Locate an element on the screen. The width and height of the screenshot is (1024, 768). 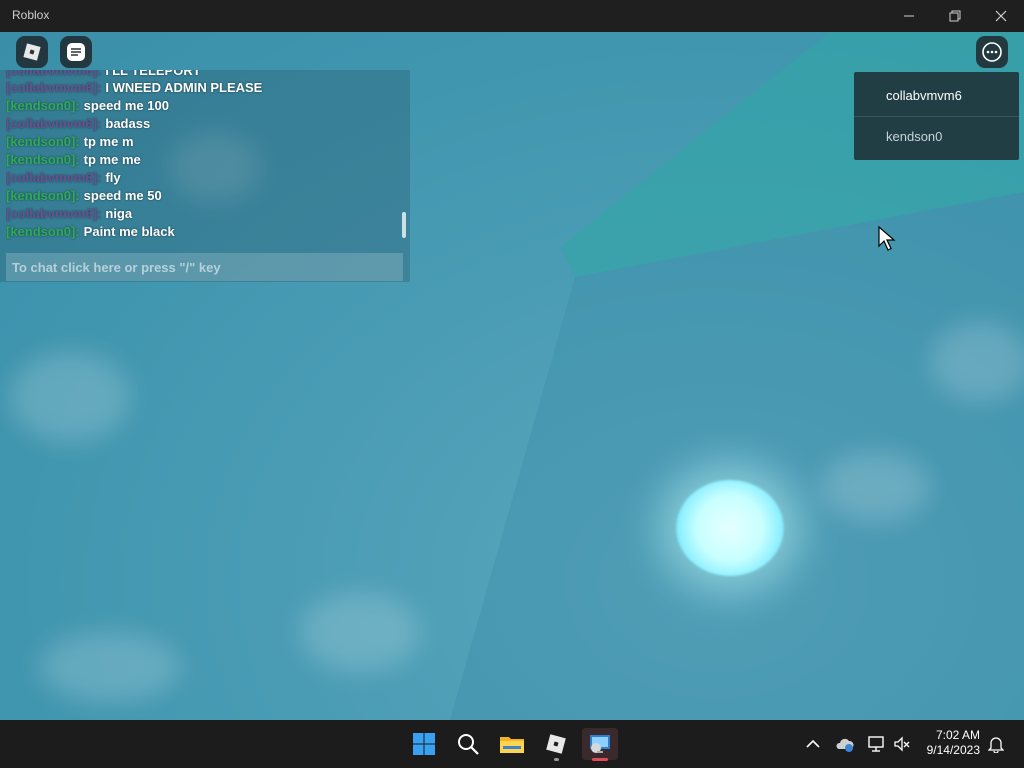
player-list-item: collabvmvm6 is located at coordinates (936, 96).